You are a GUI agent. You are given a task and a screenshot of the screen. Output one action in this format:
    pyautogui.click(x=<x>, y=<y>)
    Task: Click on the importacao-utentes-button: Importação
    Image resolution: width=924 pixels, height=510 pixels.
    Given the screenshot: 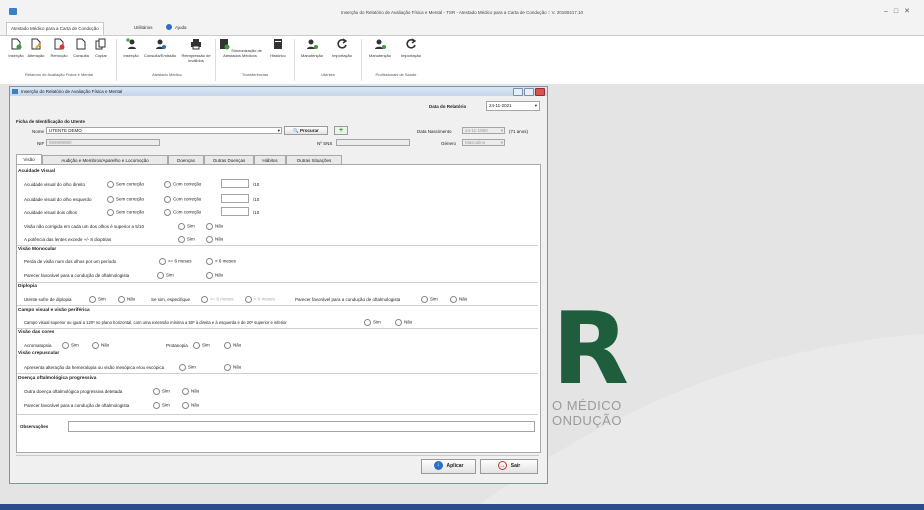 What is the action you would take?
    pyautogui.click(x=342, y=48)
    